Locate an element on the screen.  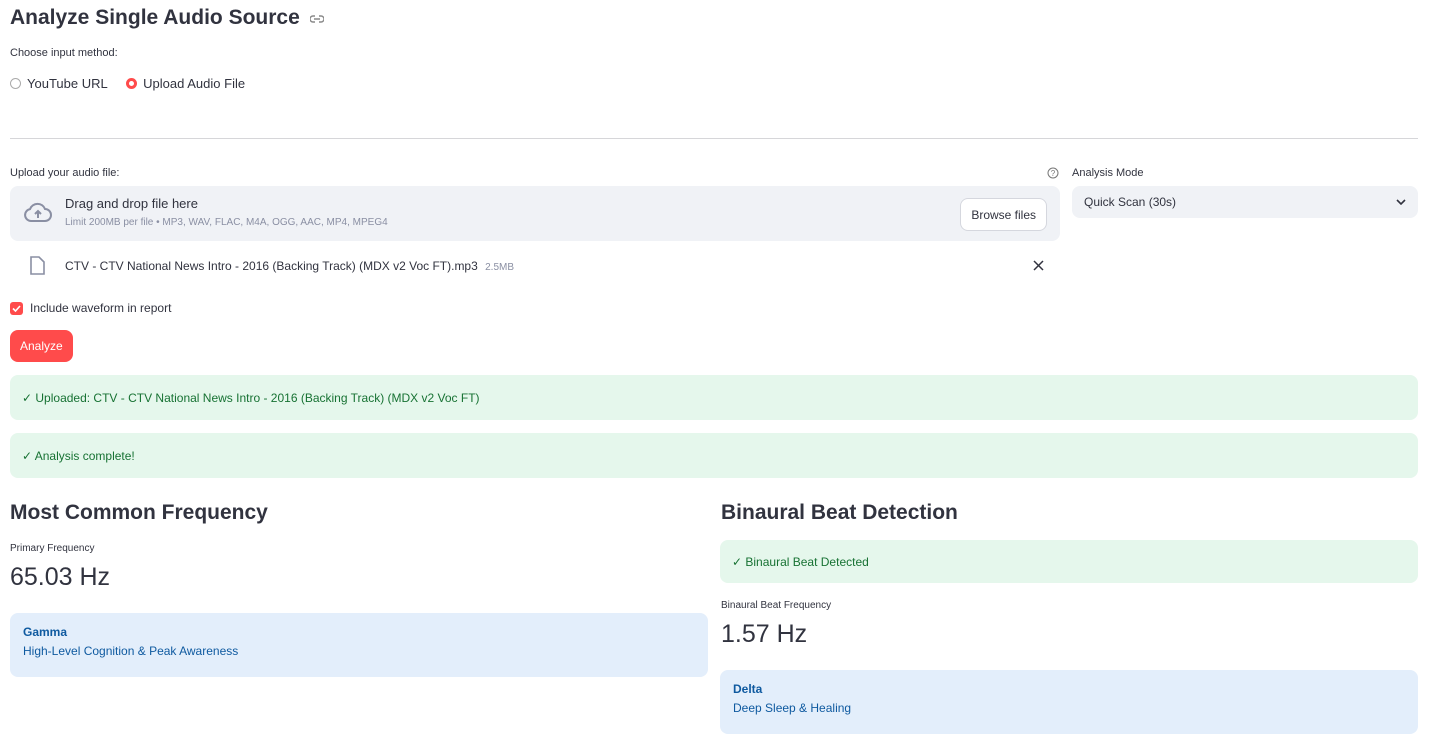
band-description: High-Level Cognition & Peak Awareness is located at coordinates (131, 651).